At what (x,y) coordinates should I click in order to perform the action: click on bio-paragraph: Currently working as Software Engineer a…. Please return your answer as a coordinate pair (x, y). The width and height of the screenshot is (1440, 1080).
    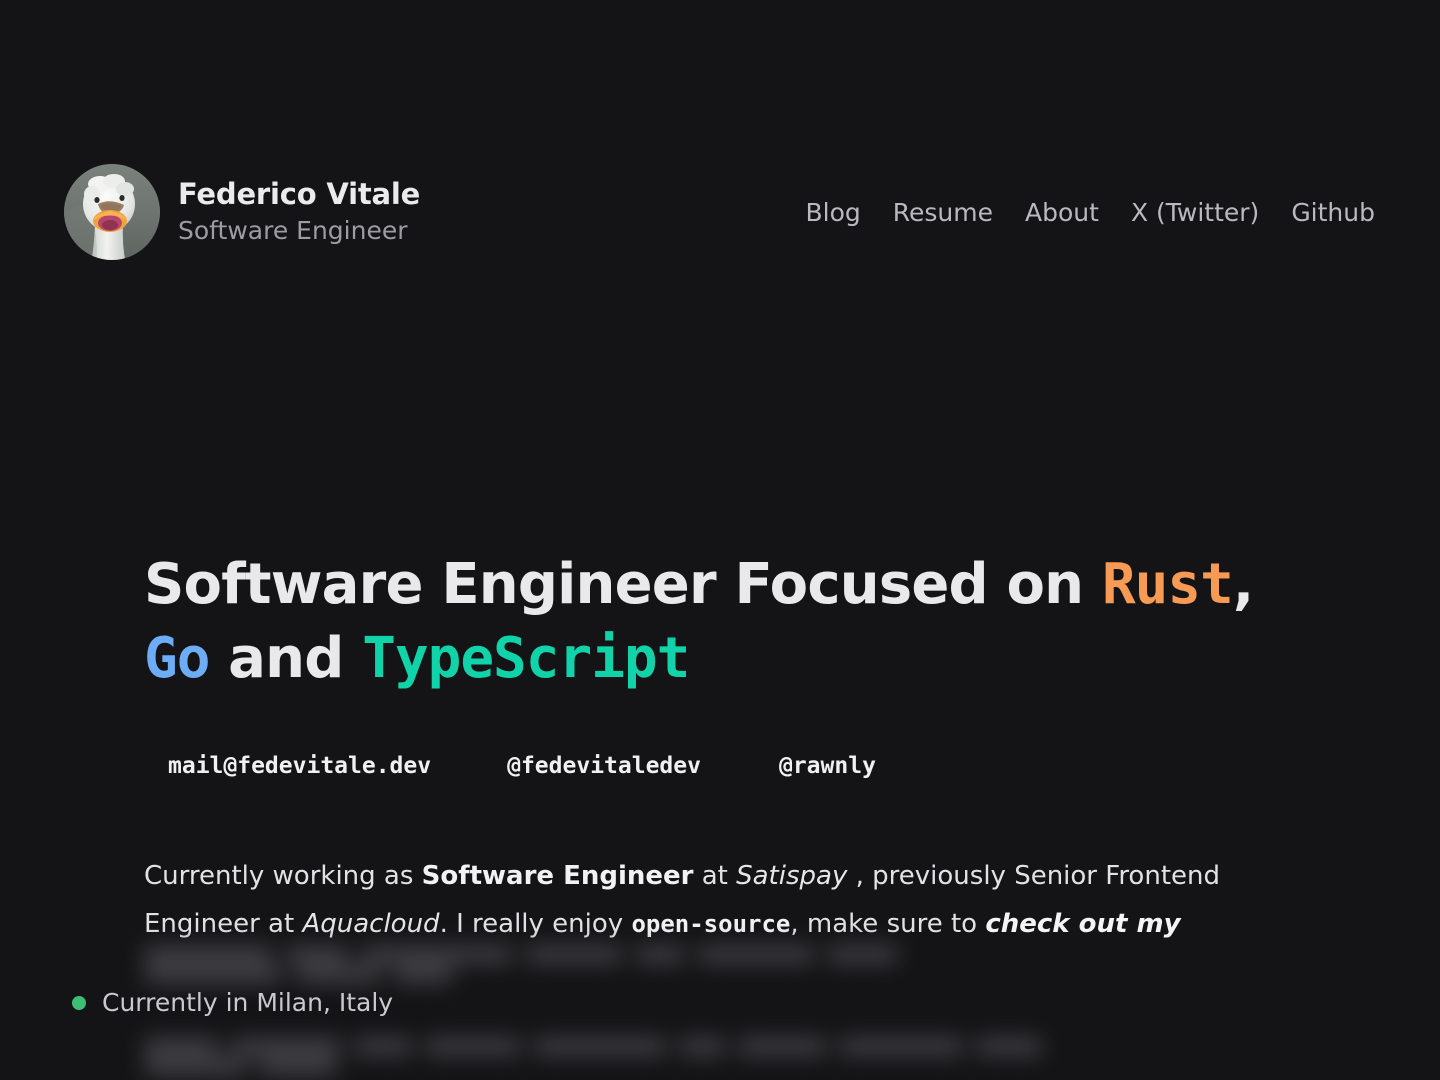
    Looking at the image, I should click on (701, 900).